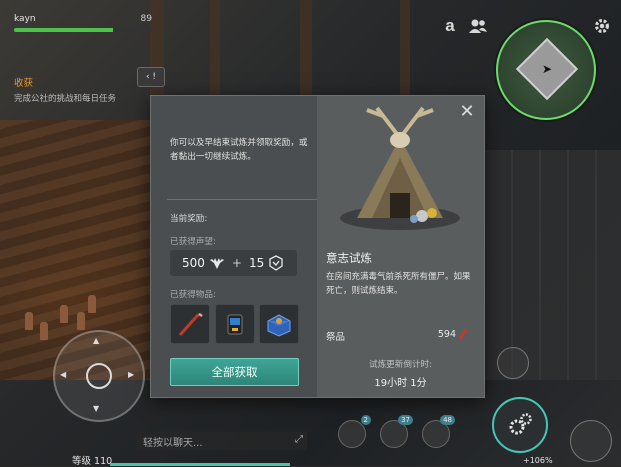  What do you see at coordinates (405, 420) in the screenshot?
I see `slot-badge: 37` at bounding box center [405, 420].